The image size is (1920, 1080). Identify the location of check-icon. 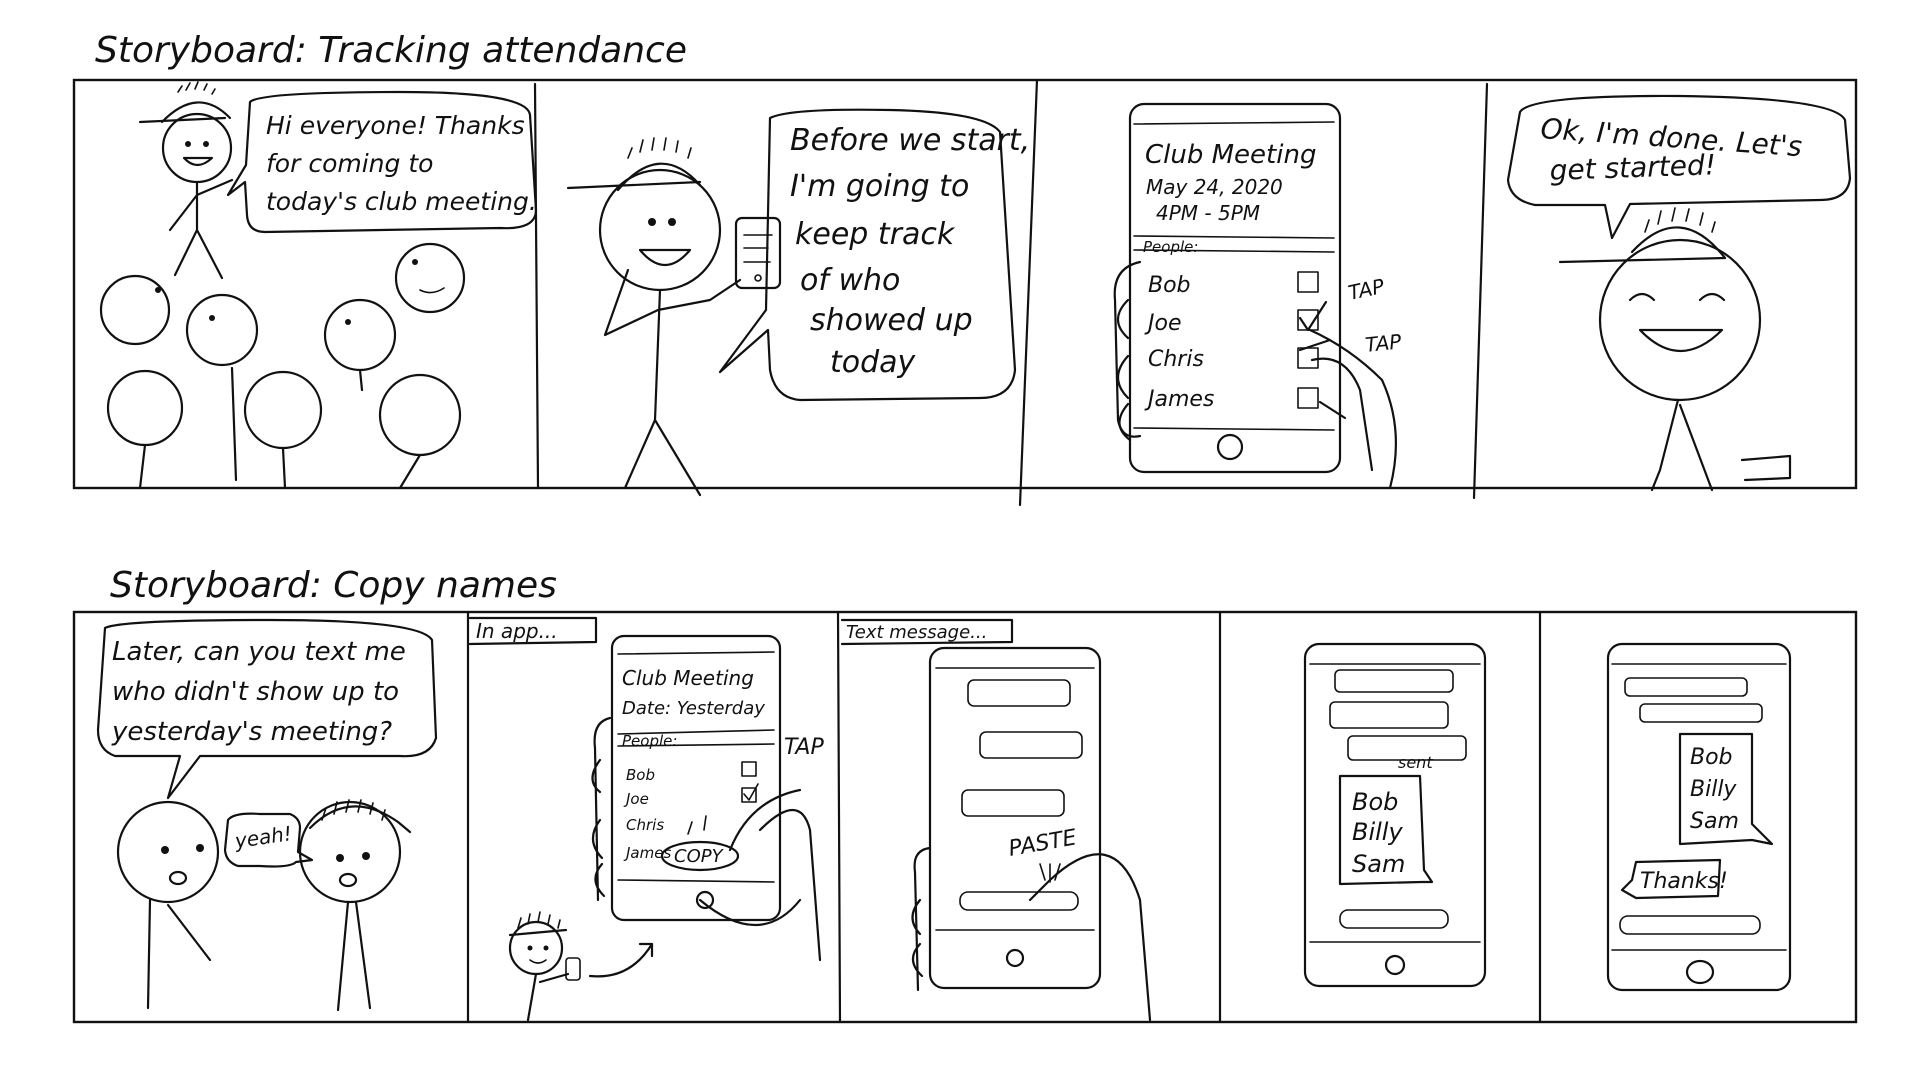
(1313, 316).